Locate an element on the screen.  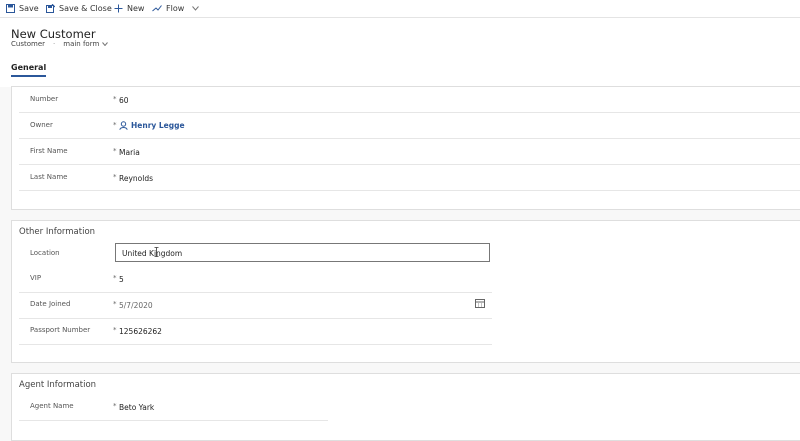
section-title: Other Information is located at coordinates (57, 232).